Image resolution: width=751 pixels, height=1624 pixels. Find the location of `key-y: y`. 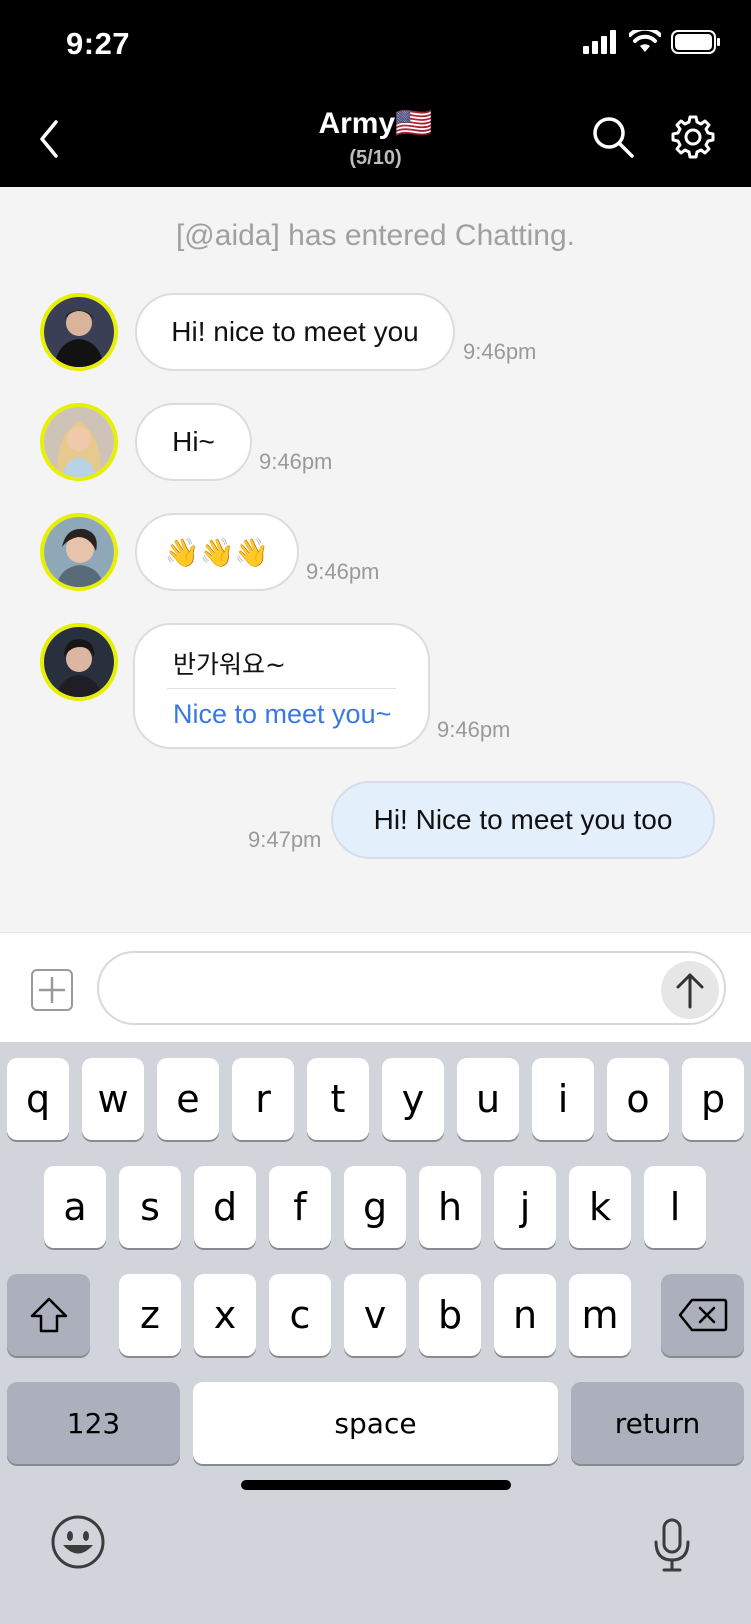

key-y: y is located at coordinates (413, 1099).